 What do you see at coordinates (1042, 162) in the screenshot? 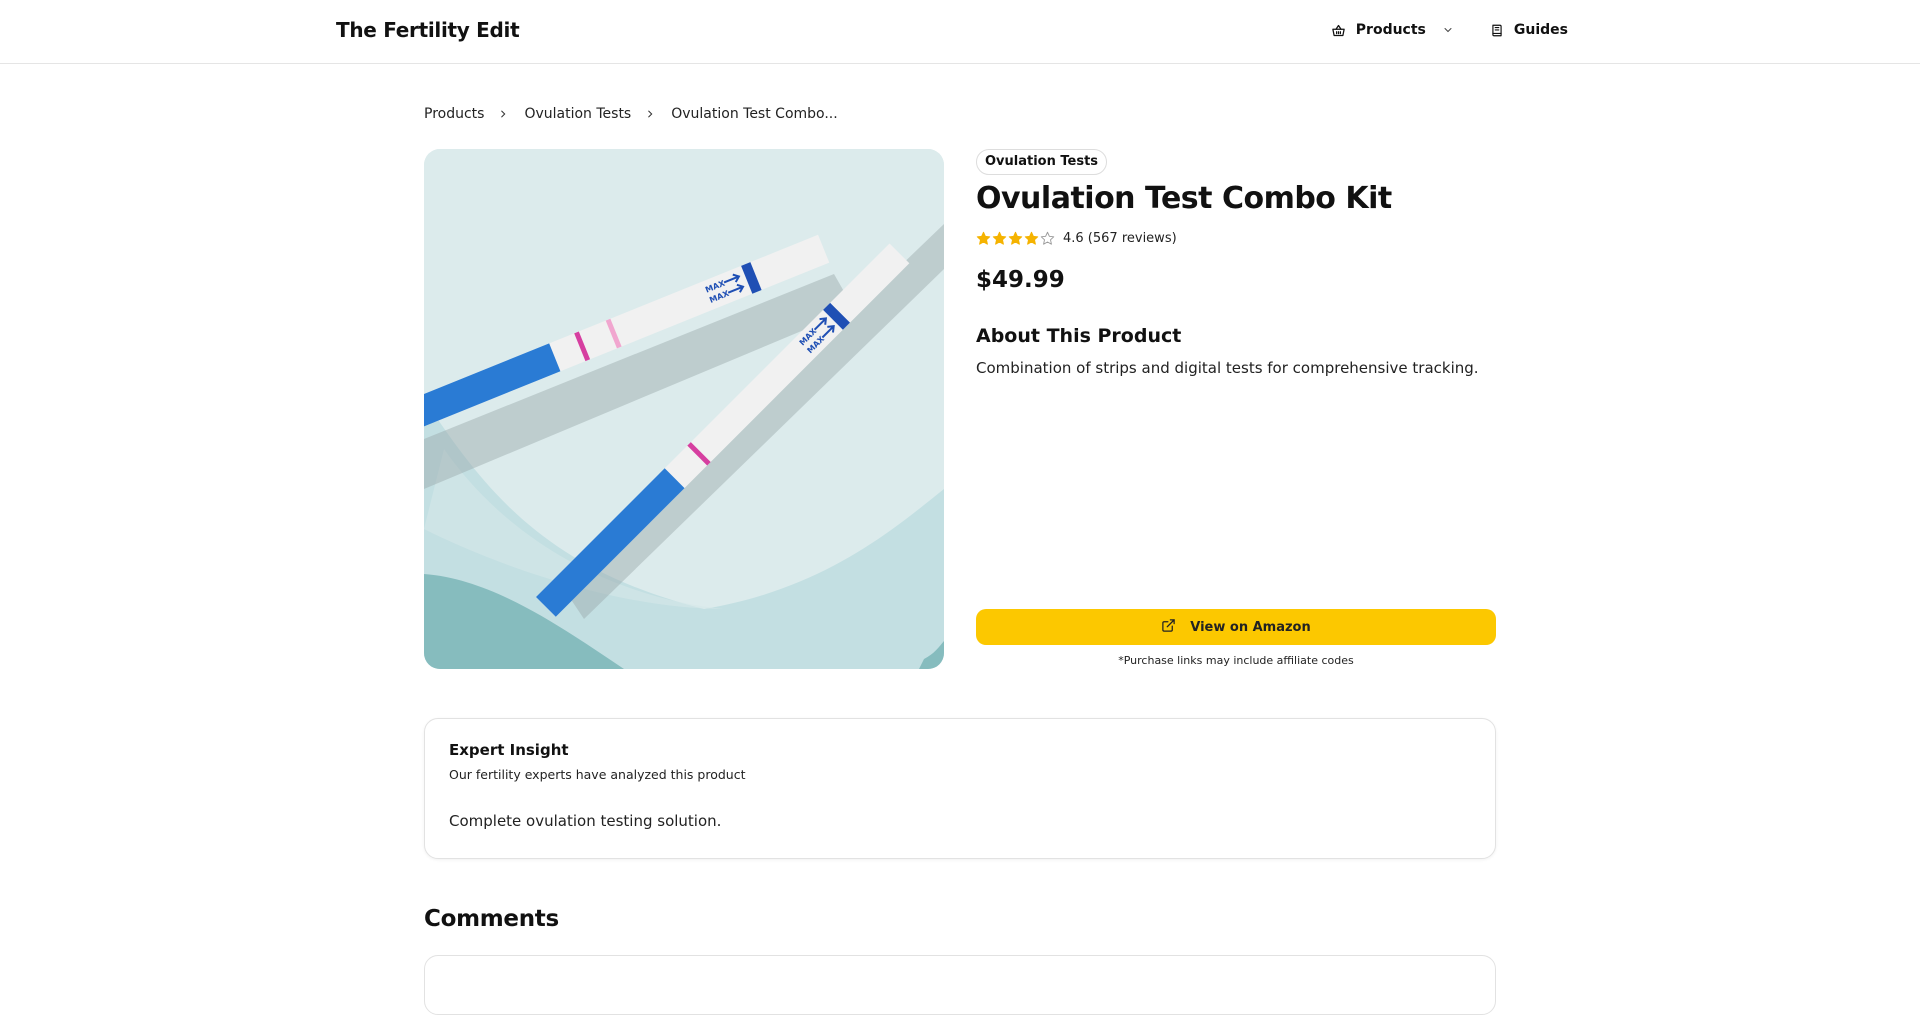
I see `category-badge: Ovulation Tests` at bounding box center [1042, 162].